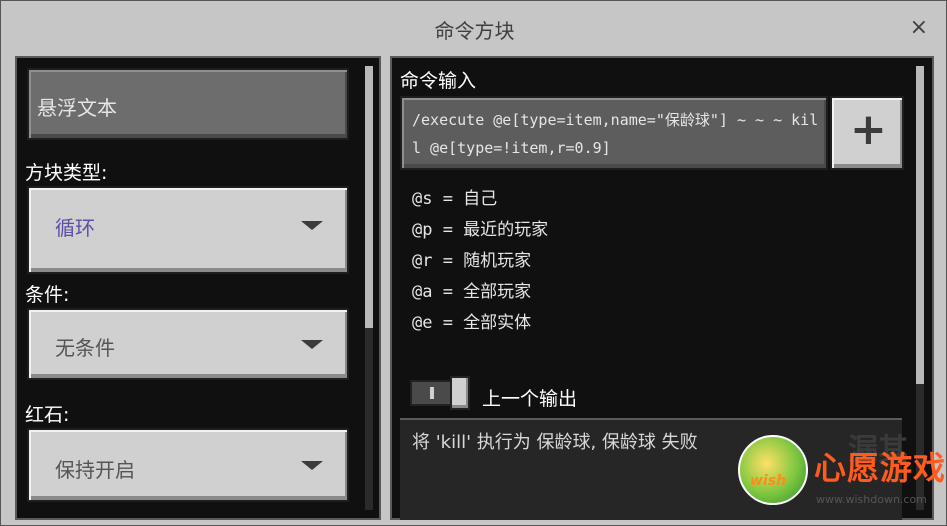 This screenshot has height=526, width=947. What do you see at coordinates (868, 129) in the screenshot?
I see `plus-icon: +` at bounding box center [868, 129].